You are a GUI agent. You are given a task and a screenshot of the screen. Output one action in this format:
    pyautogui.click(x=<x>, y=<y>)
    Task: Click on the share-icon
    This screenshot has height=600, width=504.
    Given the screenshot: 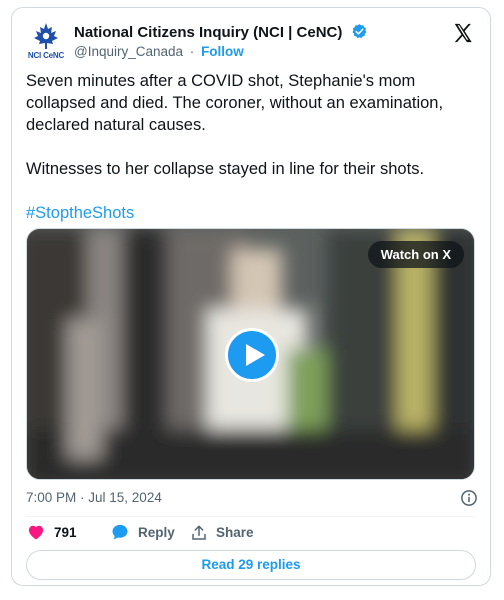 What is the action you would take?
    pyautogui.click(x=199, y=532)
    